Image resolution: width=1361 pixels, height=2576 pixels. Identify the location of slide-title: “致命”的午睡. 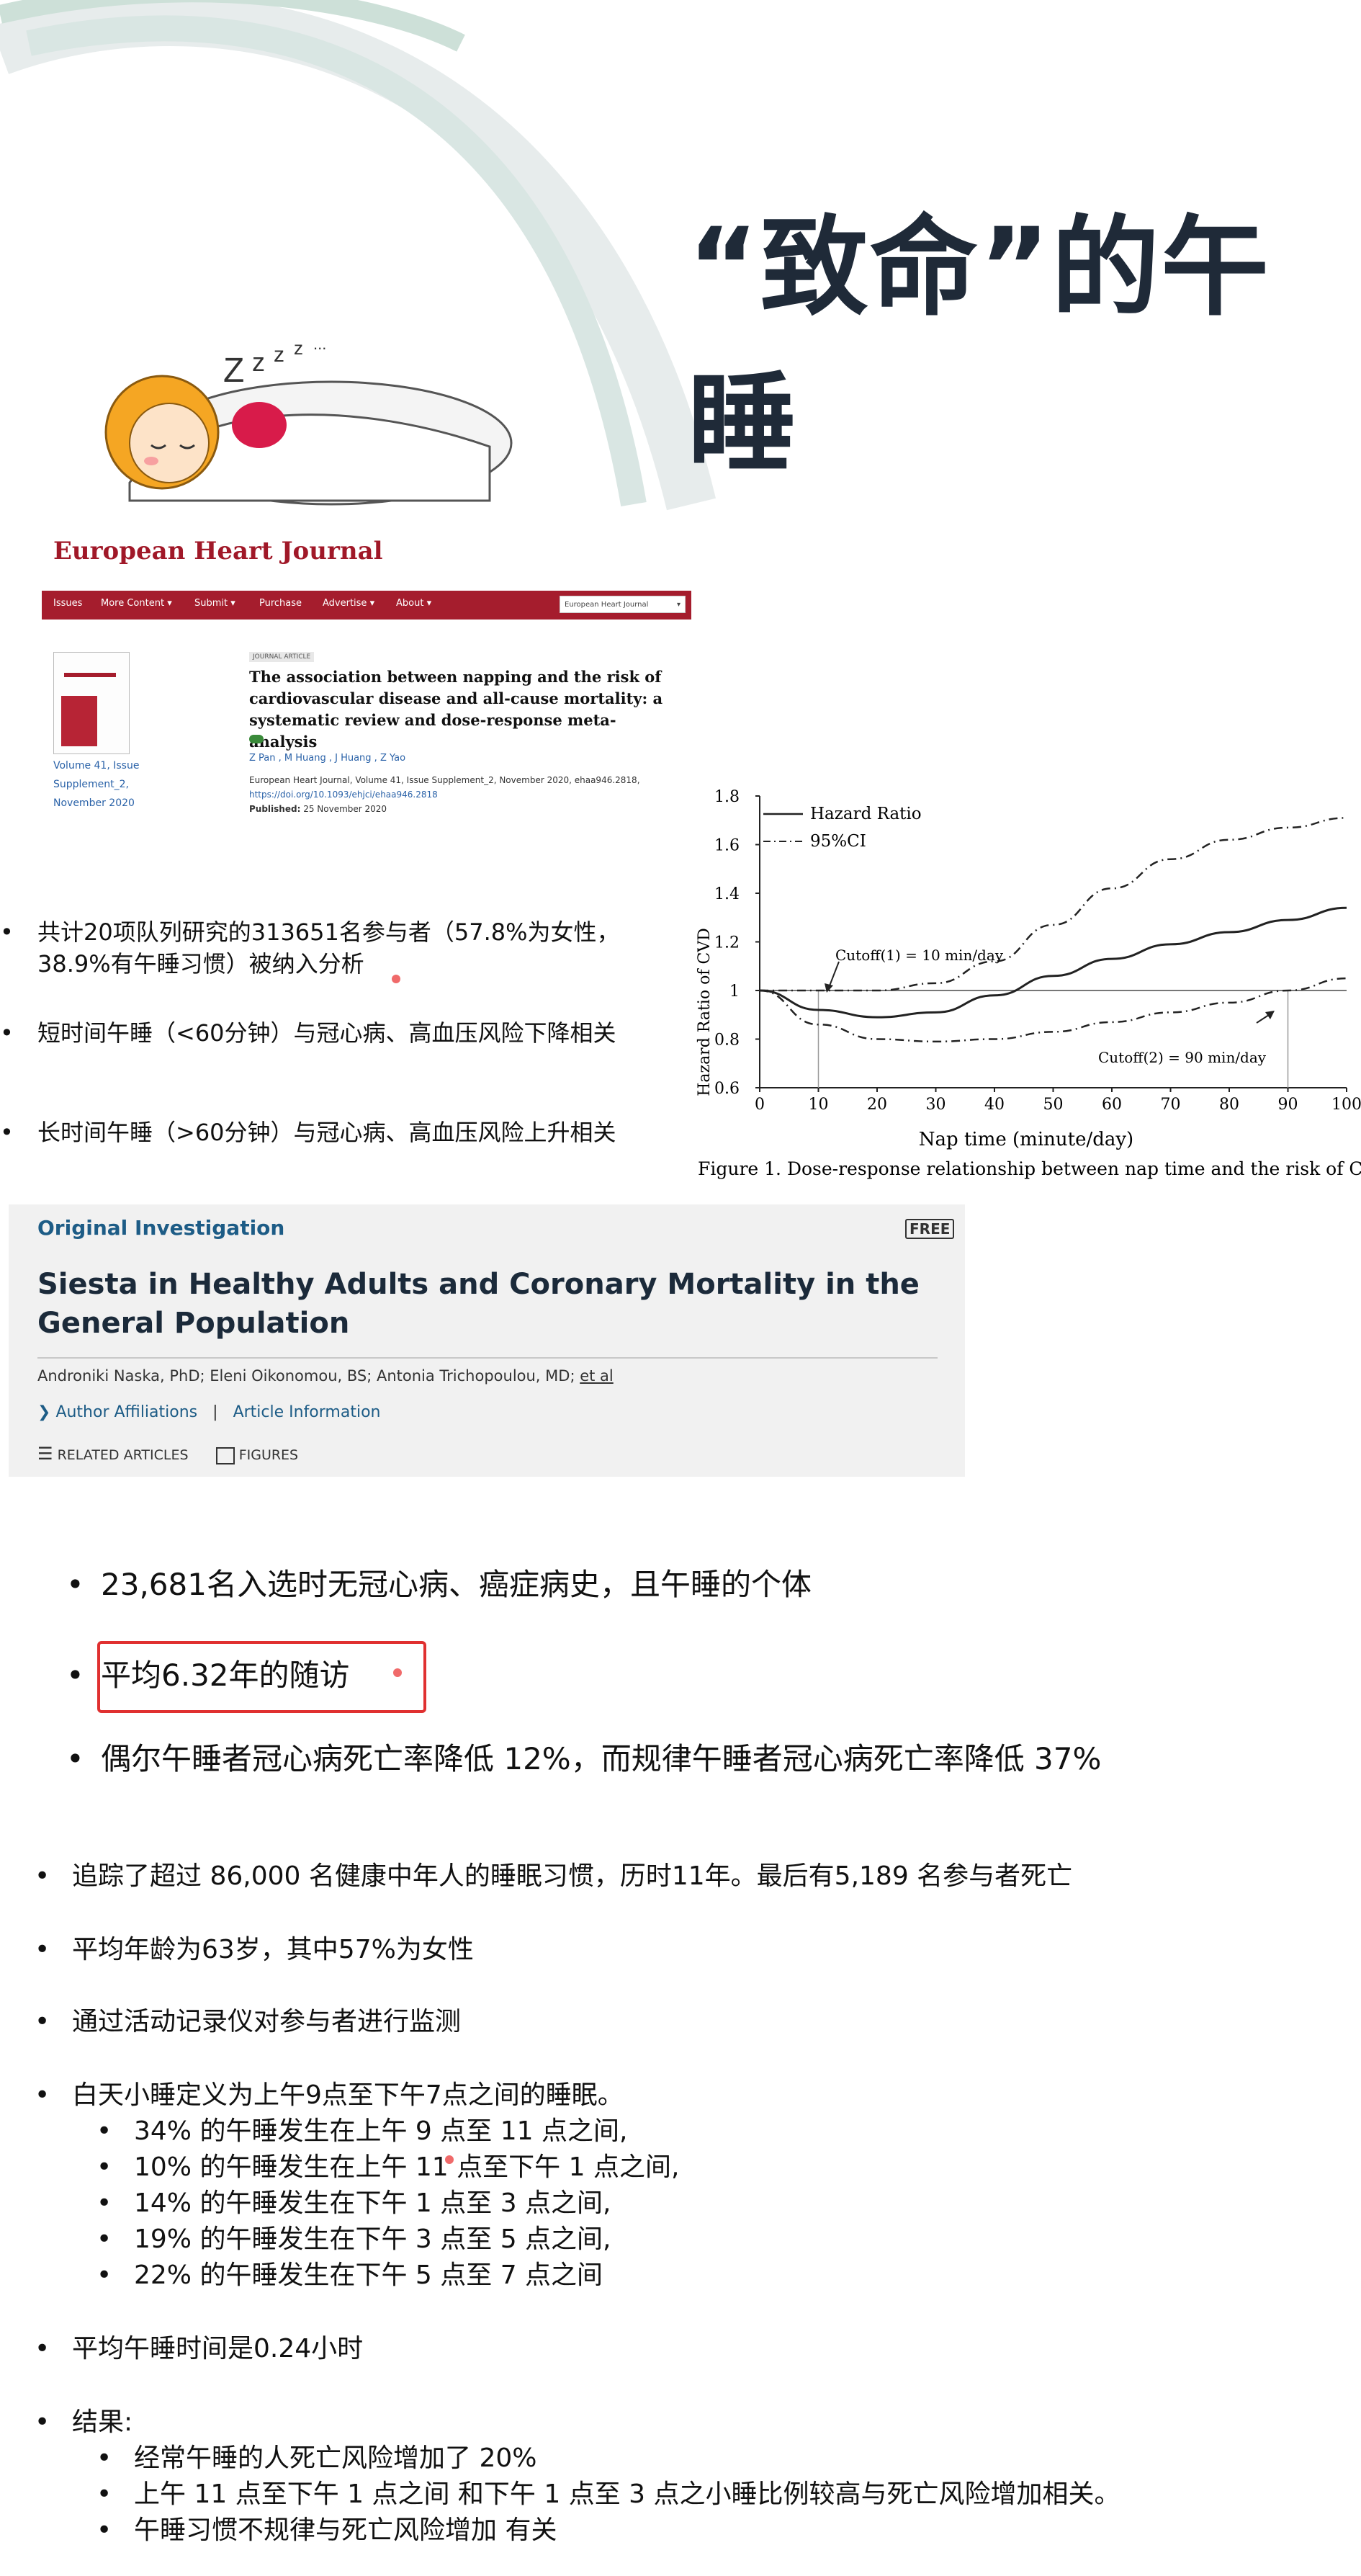
(979, 346).